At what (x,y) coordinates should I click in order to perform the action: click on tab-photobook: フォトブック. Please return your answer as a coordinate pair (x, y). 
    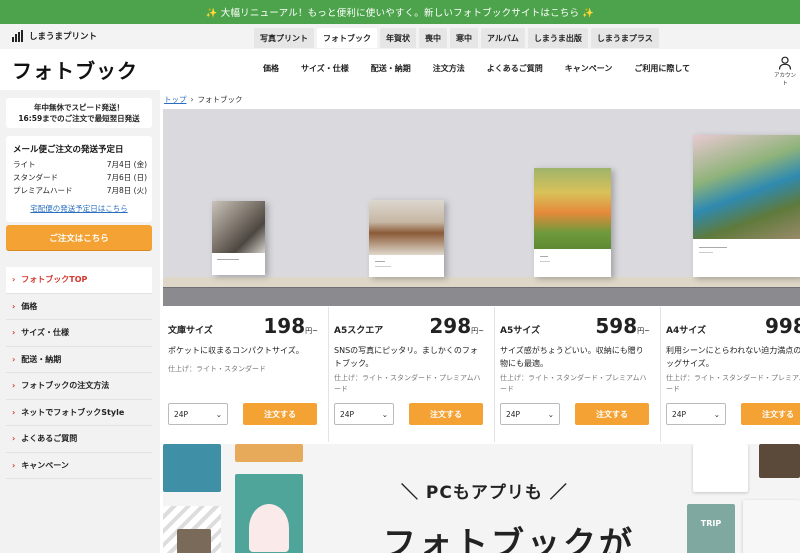
    Looking at the image, I should click on (347, 38).